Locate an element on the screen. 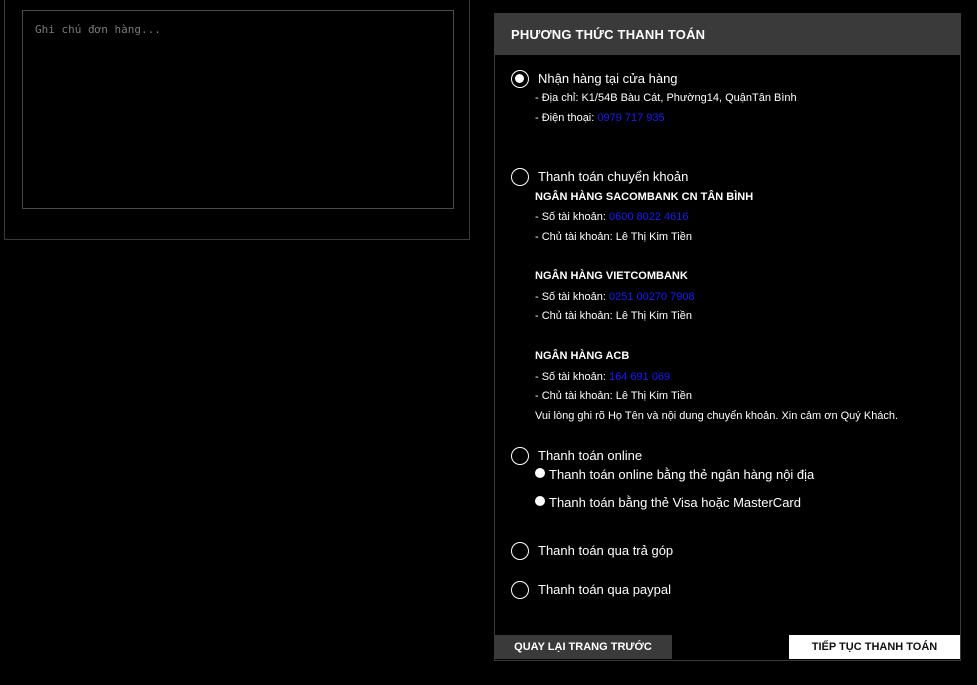 This screenshot has width=977, height=685. online-payment-label: Thanh toán online is located at coordinates (590, 455).